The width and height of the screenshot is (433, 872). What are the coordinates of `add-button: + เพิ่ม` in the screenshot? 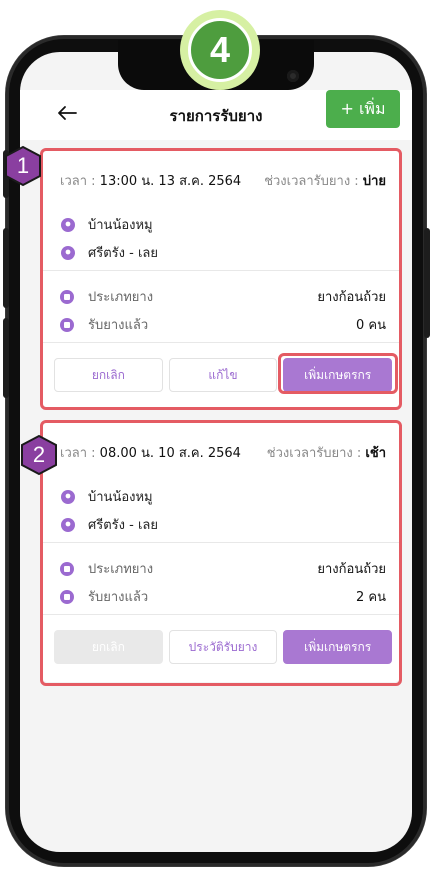 It's located at (363, 109).